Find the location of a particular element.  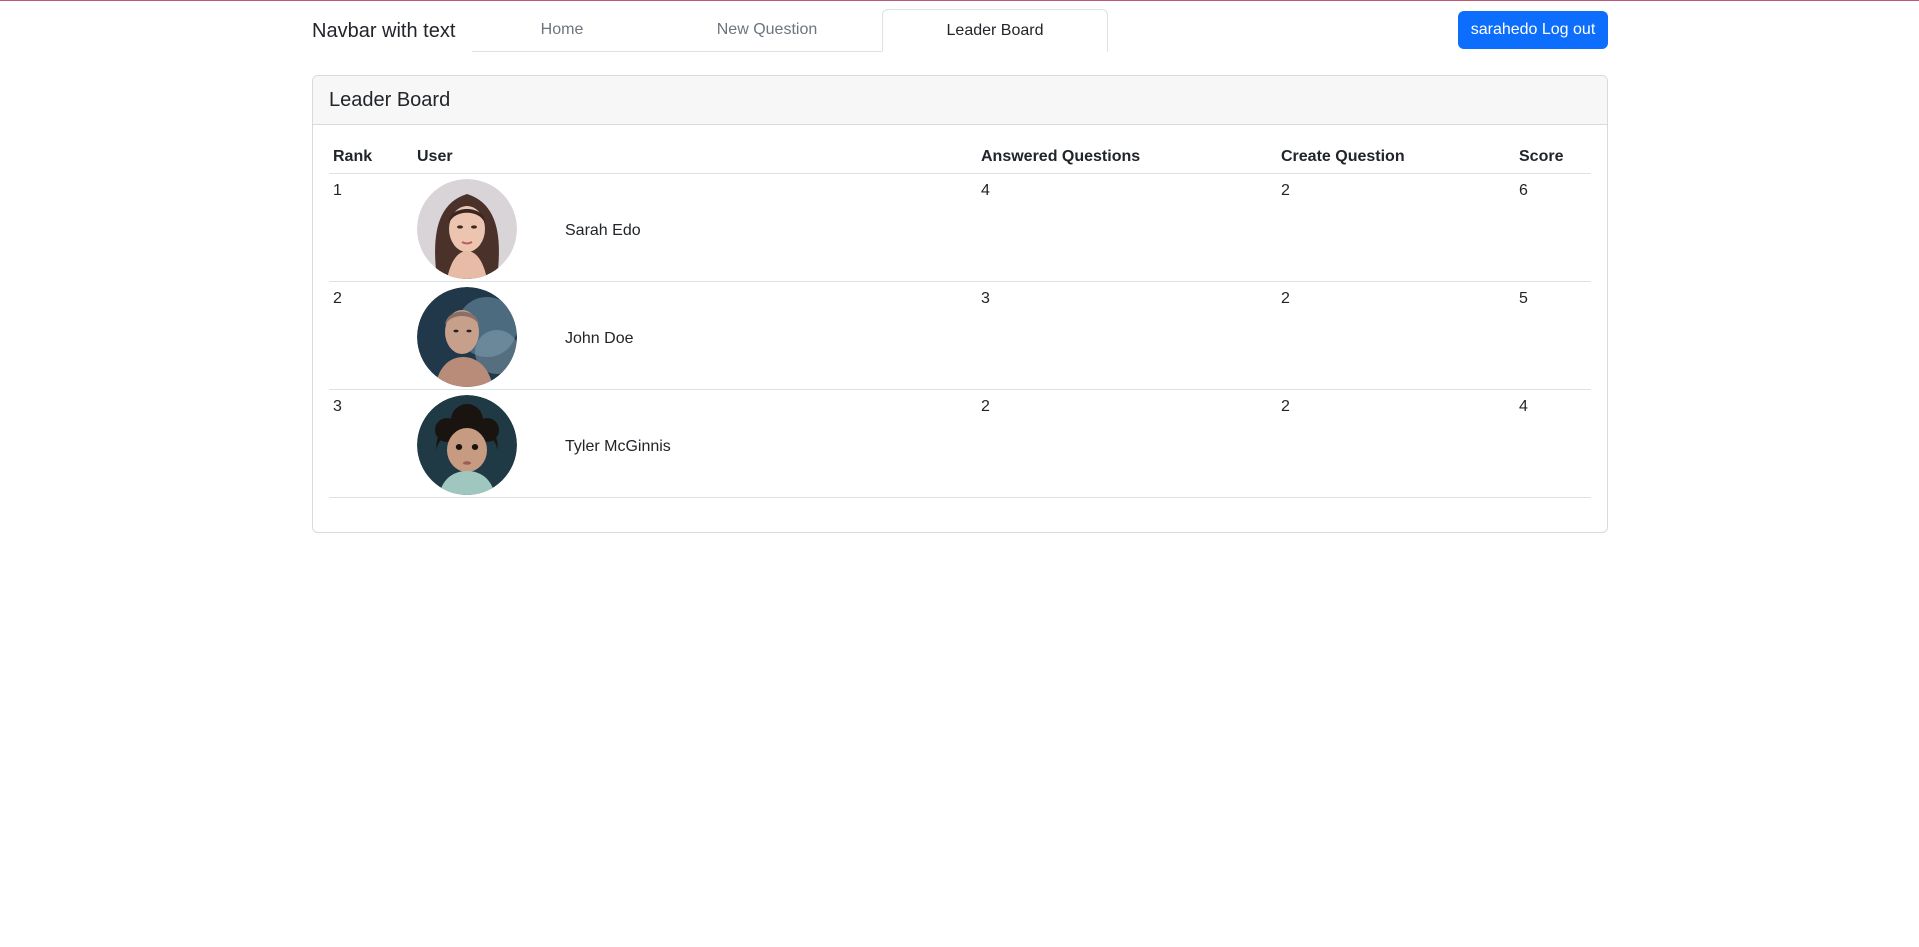

header-answered: Answered Questions is located at coordinates (1127, 157).